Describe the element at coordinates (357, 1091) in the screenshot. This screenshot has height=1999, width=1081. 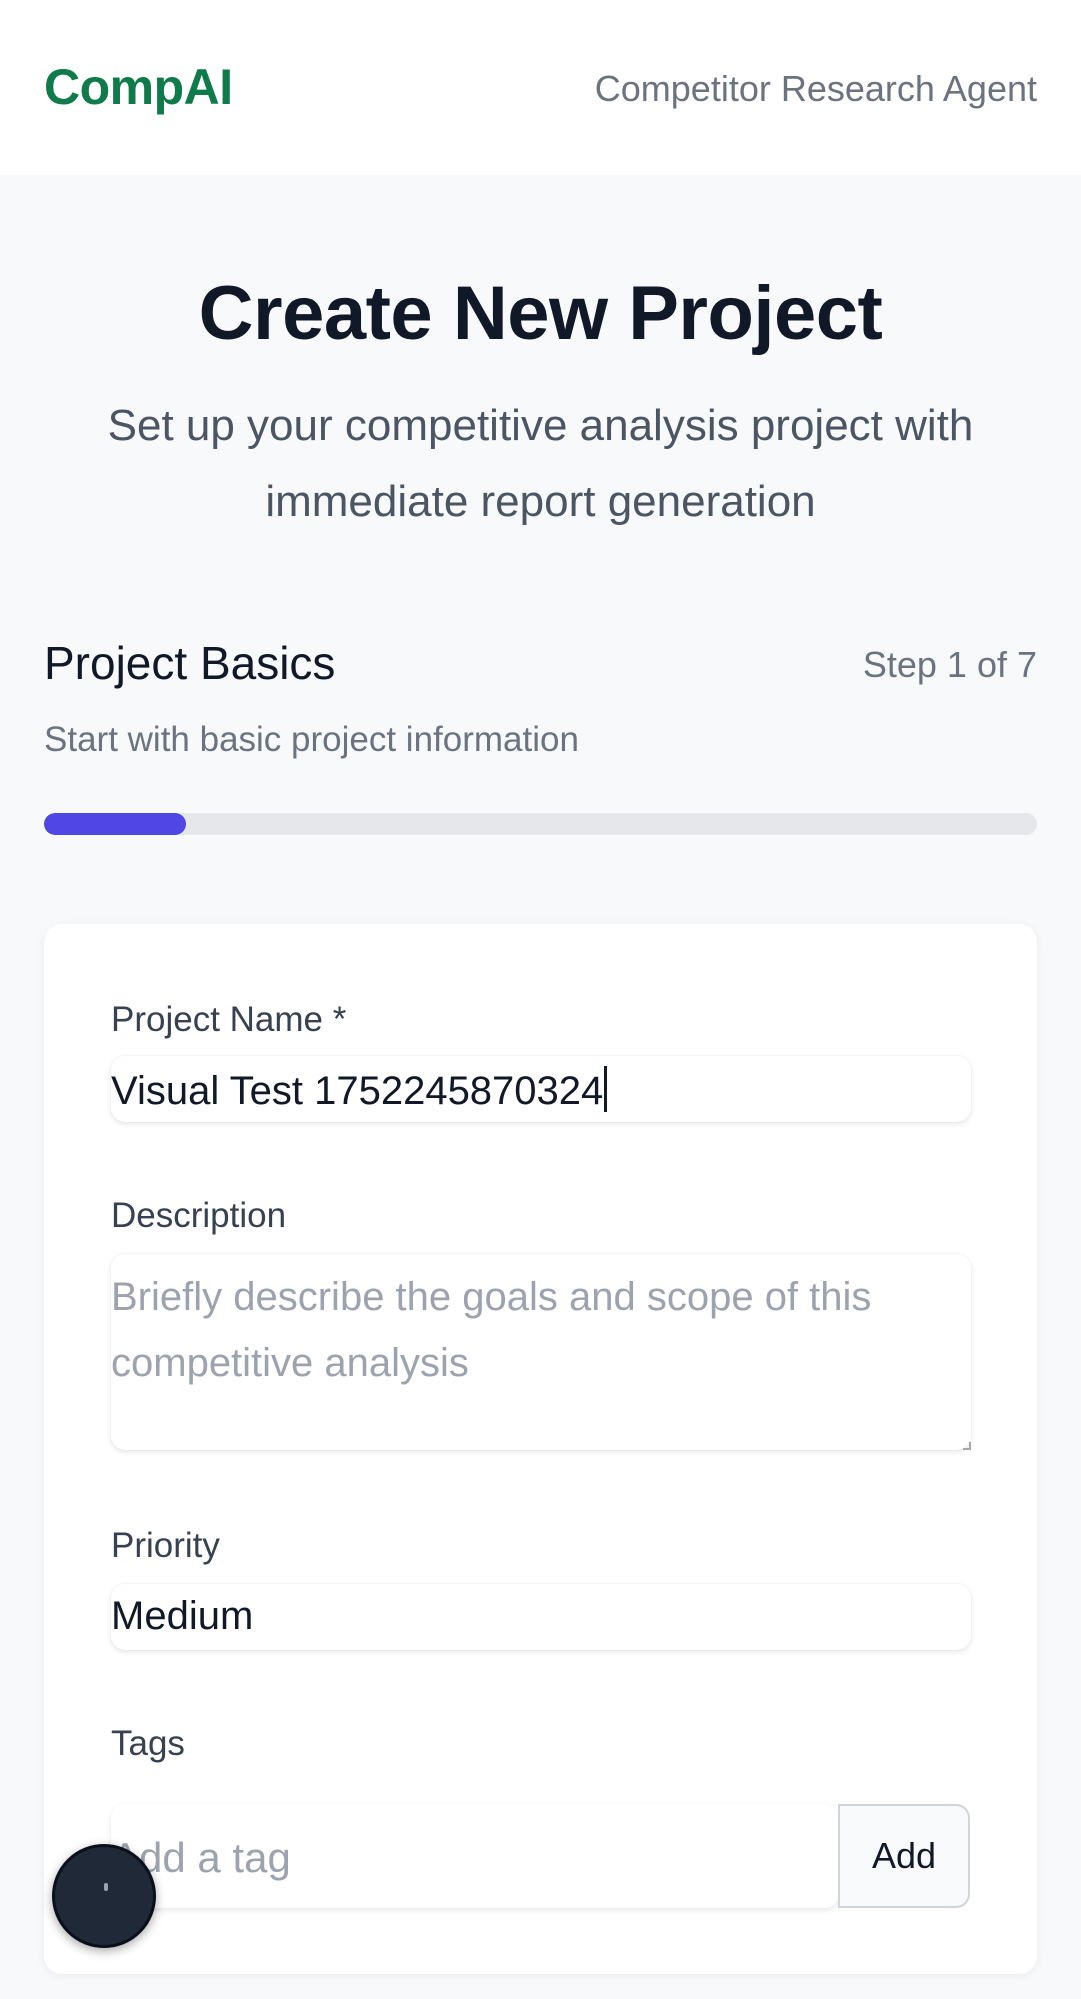
I see `project-name-value: Visual Test 1752245870324` at that location.